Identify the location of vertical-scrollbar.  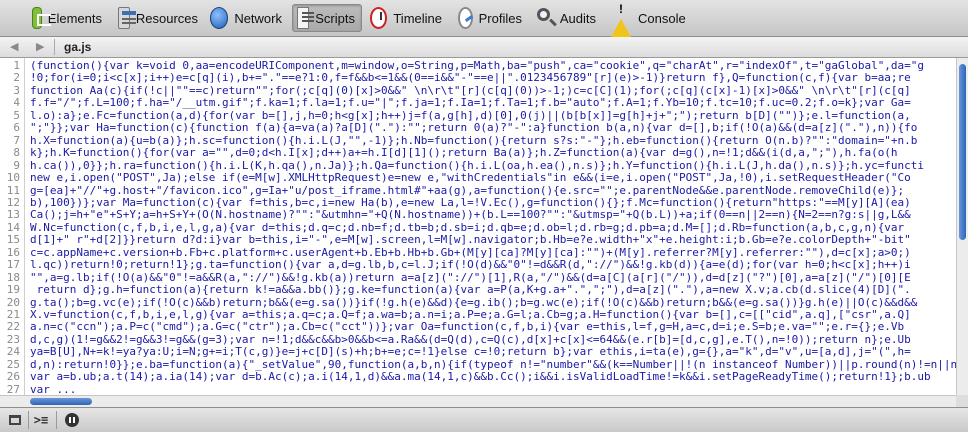
(962, 226).